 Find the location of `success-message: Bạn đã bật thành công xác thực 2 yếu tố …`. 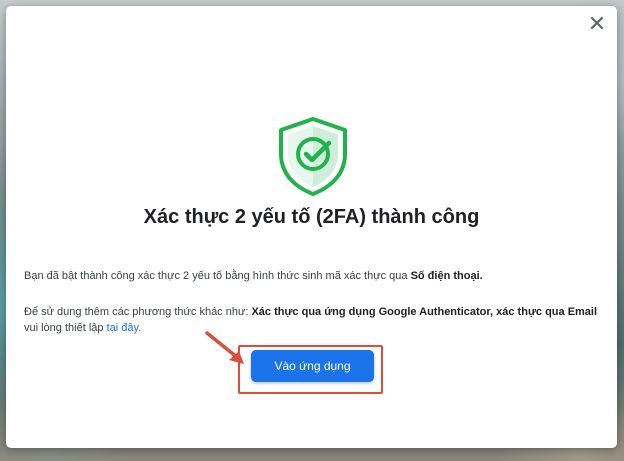

success-message: Bạn đã bật thành công xác thực 2 yếu tố … is located at coordinates (313, 276).